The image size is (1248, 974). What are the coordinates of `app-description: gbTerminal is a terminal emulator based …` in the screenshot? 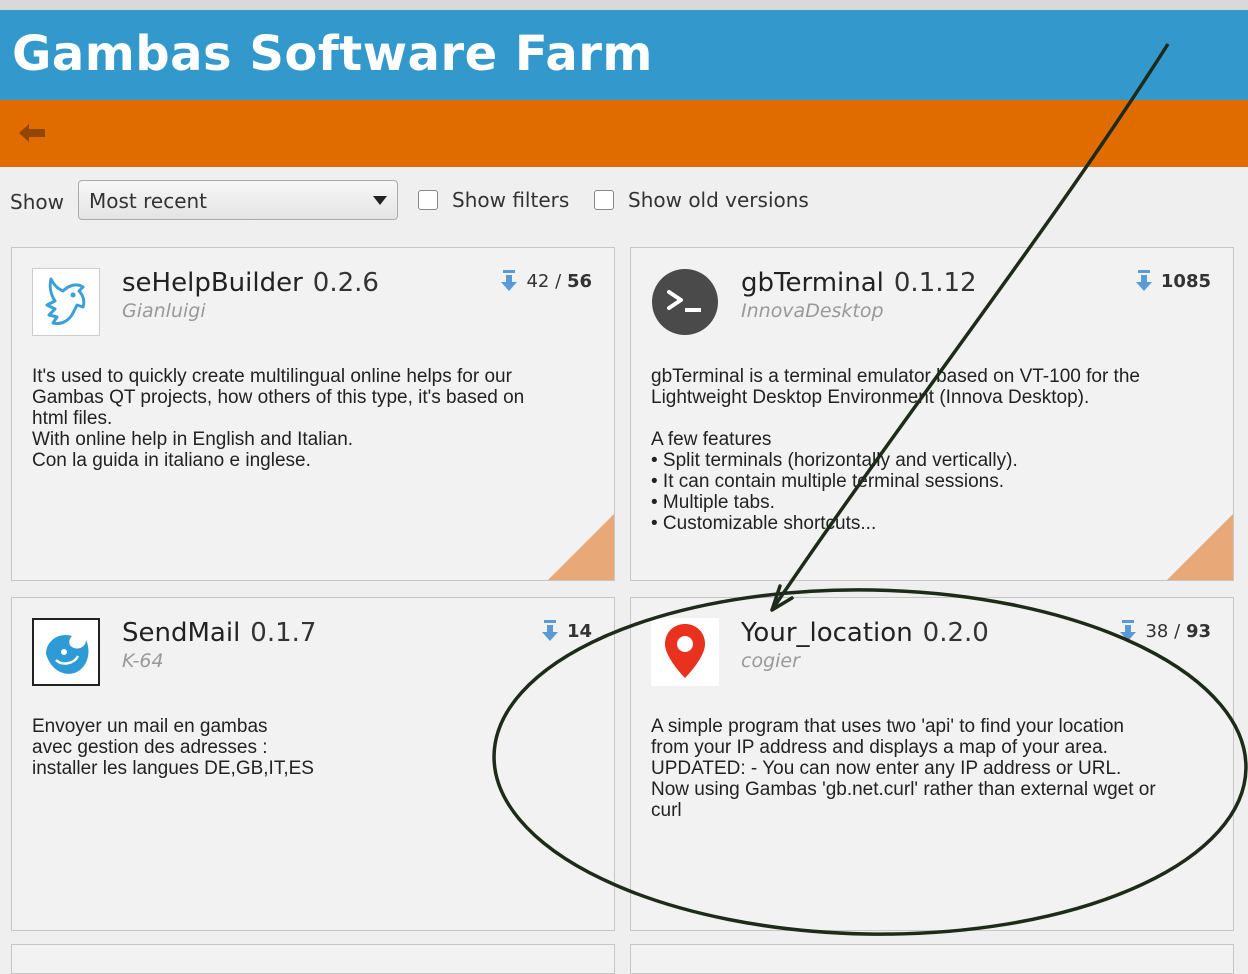 It's located at (895, 450).